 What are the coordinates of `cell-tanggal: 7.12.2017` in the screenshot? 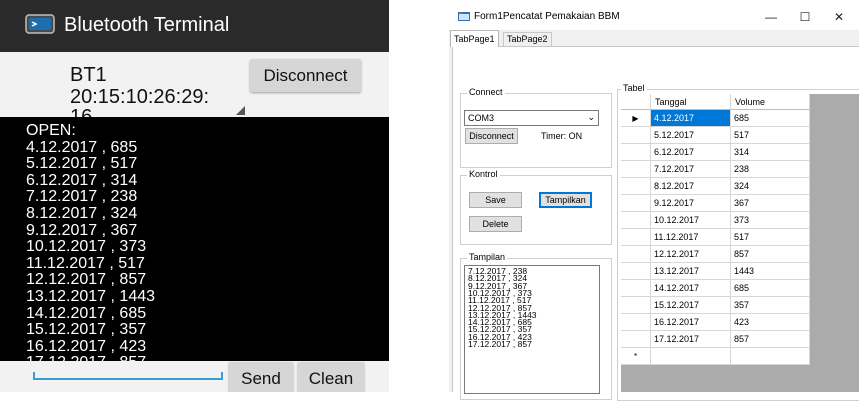 It's located at (691, 169).